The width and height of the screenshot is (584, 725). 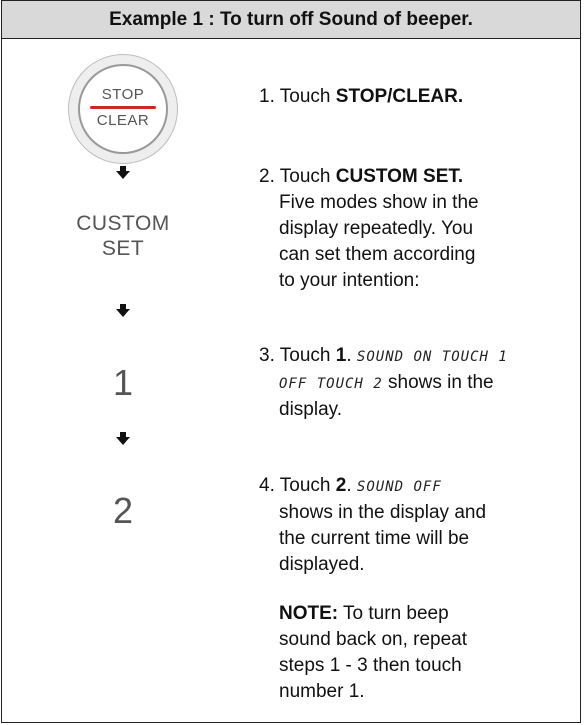 What do you see at coordinates (297, 176) in the screenshot?
I see `step-2-prefix: 2. Touch` at bounding box center [297, 176].